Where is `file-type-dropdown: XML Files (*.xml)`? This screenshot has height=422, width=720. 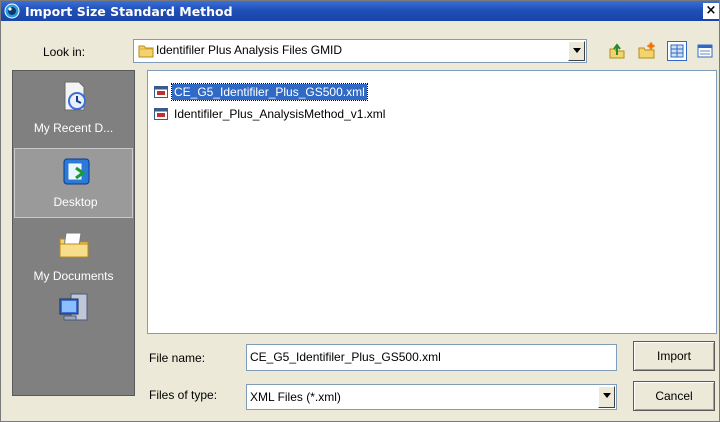 file-type-dropdown: XML Files (*.xml) is located at coordinates (431, 397).